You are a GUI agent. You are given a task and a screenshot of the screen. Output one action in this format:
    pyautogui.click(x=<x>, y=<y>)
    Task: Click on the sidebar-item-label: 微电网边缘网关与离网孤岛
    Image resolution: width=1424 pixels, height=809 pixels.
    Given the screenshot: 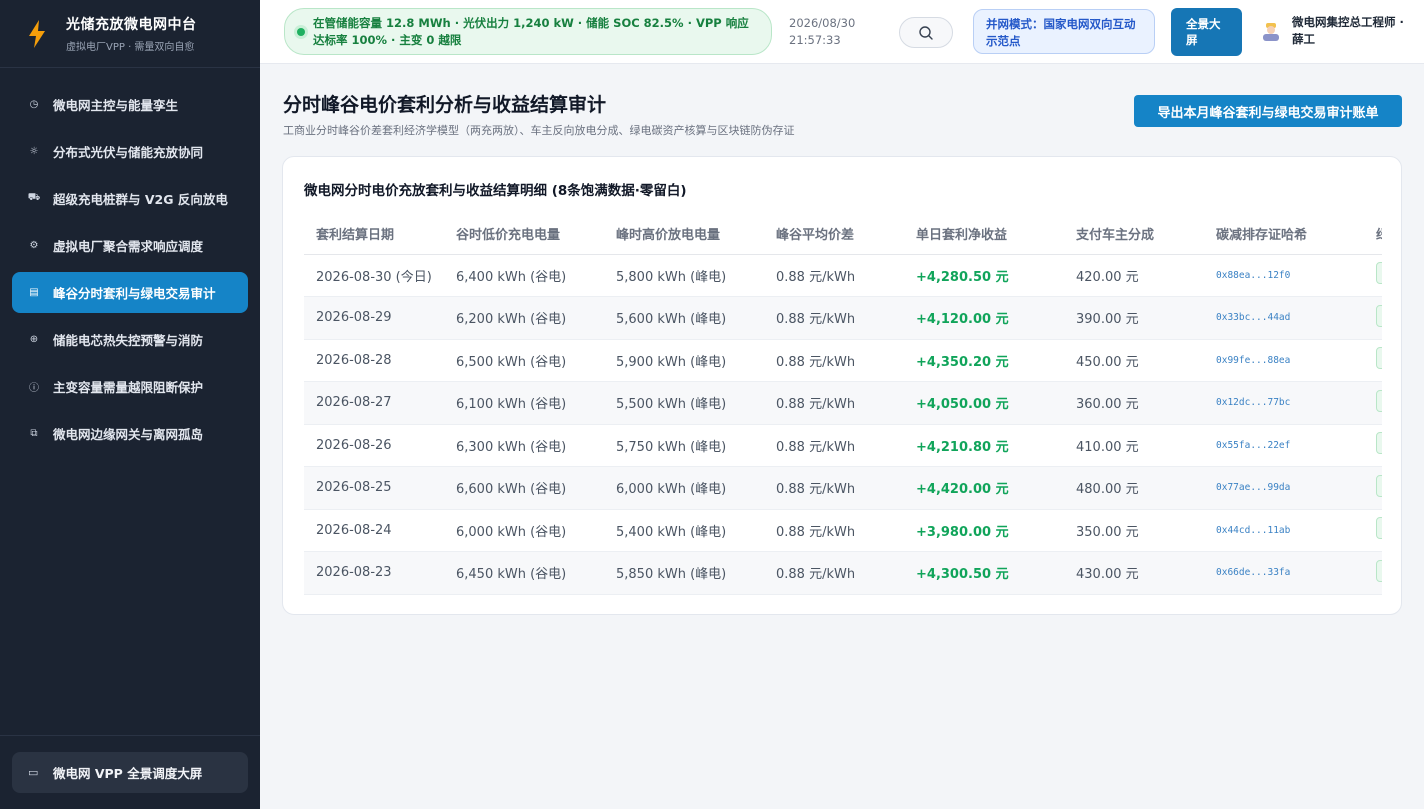 What is the action you would take?
    pyautogui.click(x=128, y=434)
    